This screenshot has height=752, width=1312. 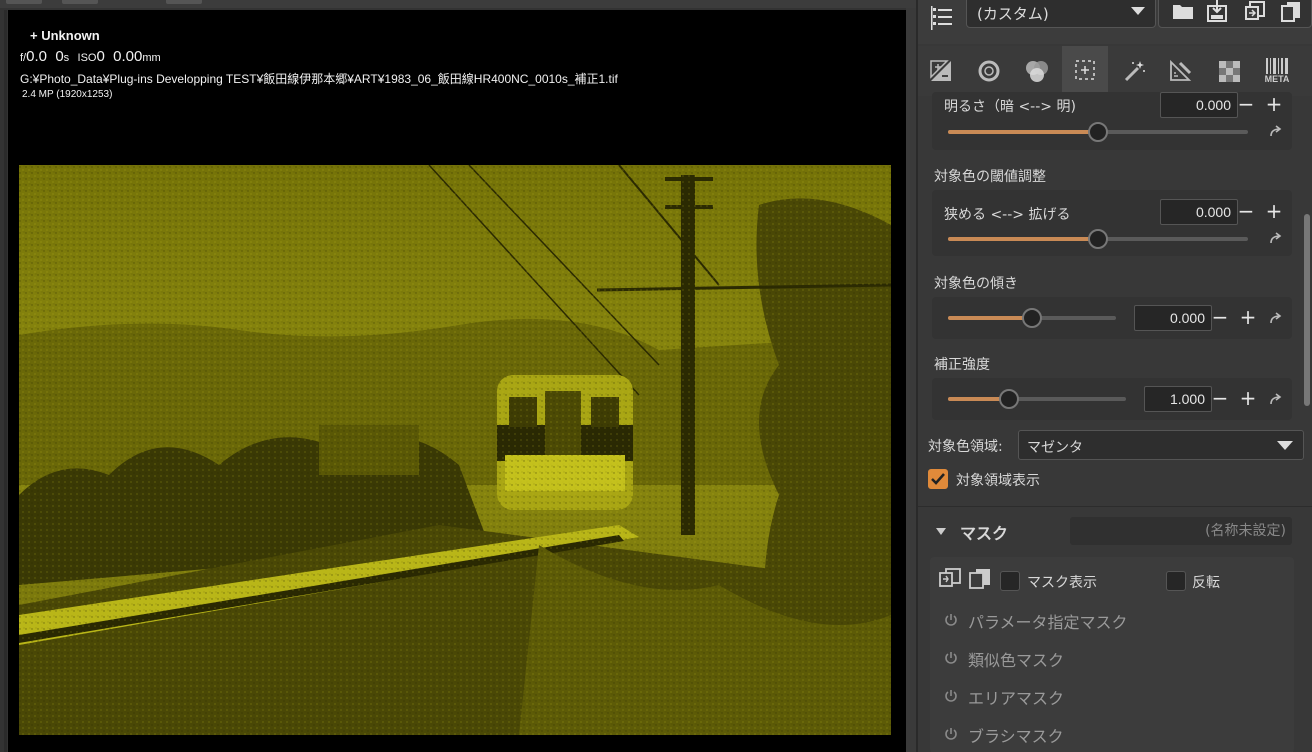 I want to click on shutter-unit: s, so click(x=66, y=58).